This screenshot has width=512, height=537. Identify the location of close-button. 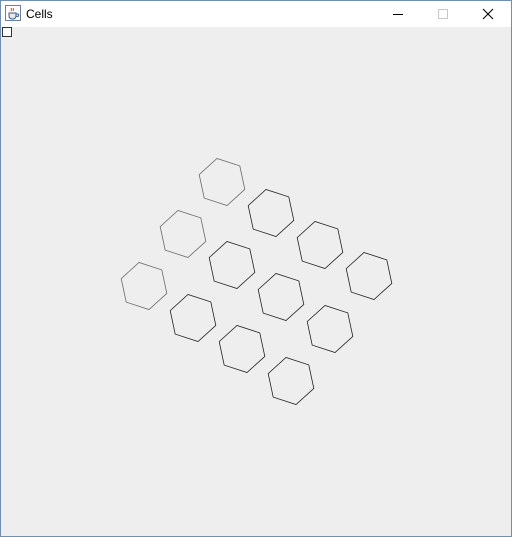
(487, 14).